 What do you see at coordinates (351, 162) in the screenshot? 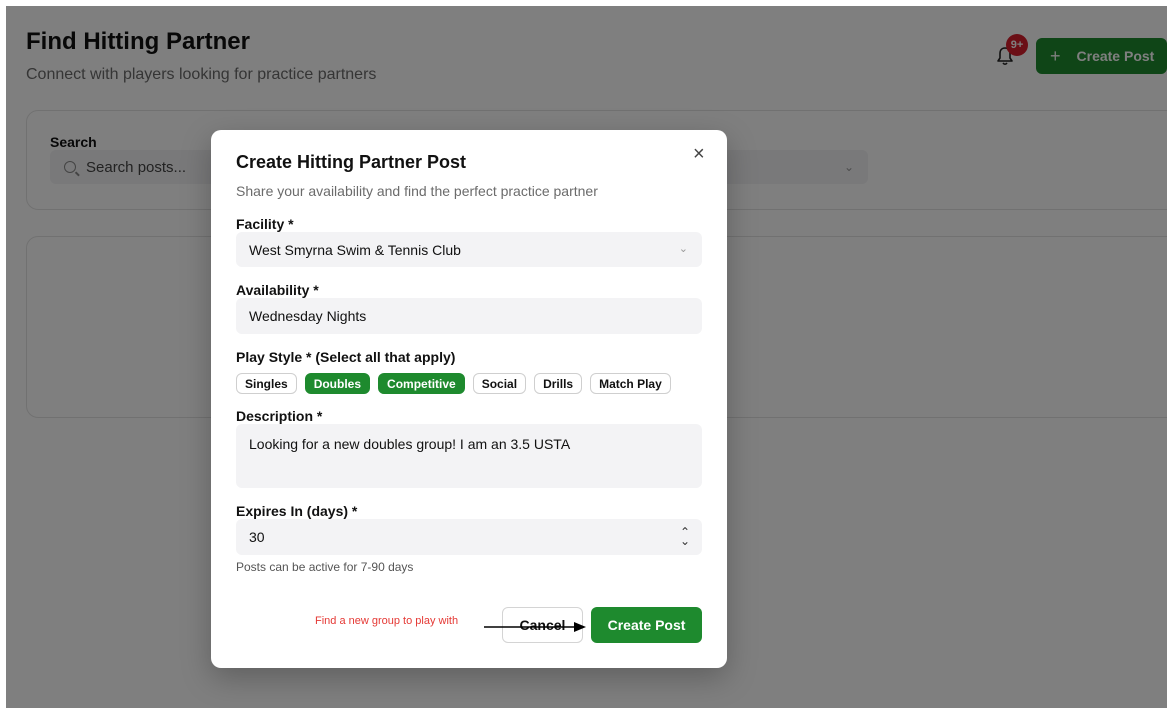
I see `dialog-title: Create Hitting Partner Post` at bounding box center [351, 162].